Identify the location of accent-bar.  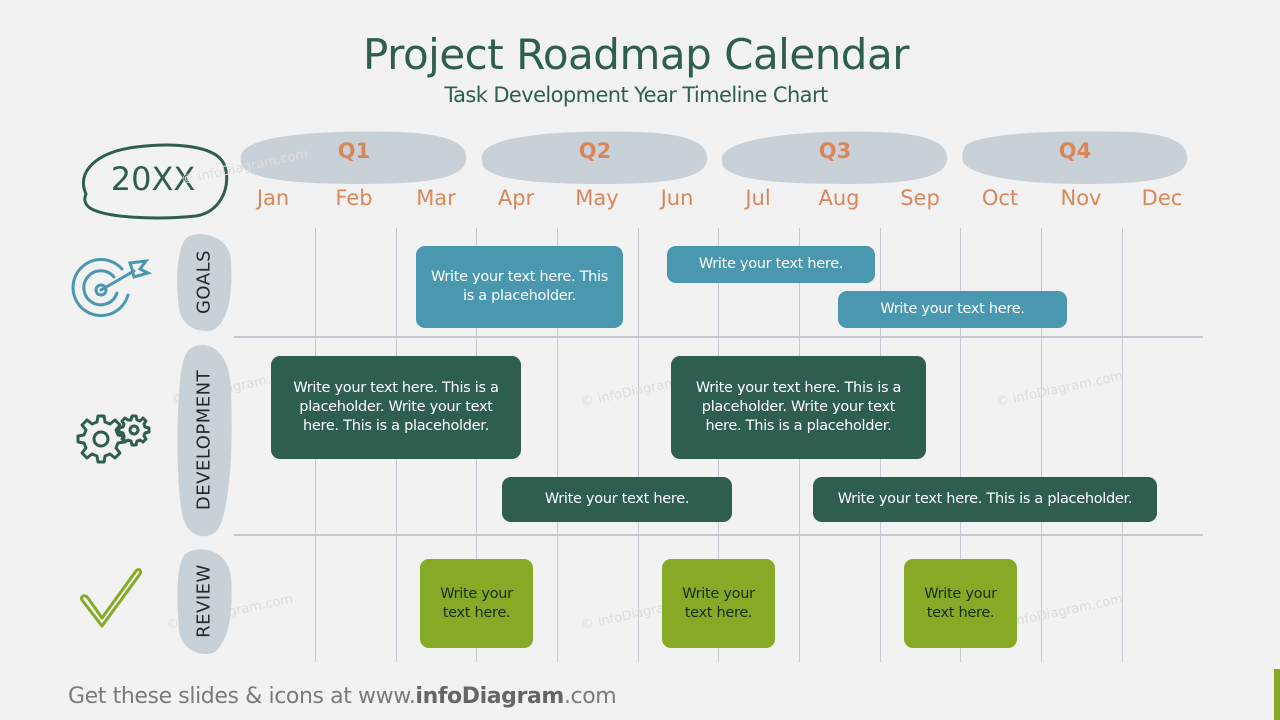
(1277, 694).